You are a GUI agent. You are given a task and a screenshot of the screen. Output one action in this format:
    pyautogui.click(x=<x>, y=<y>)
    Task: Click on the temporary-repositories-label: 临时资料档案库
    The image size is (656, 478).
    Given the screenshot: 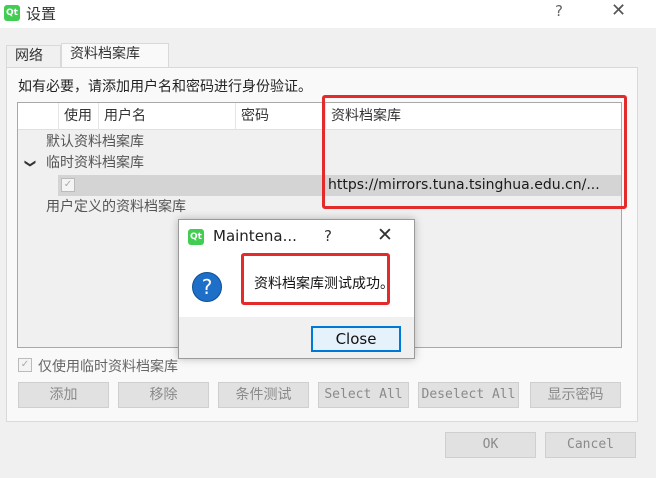 What is the action you would take?
    pyautogui.click(x=95, y=163)
    